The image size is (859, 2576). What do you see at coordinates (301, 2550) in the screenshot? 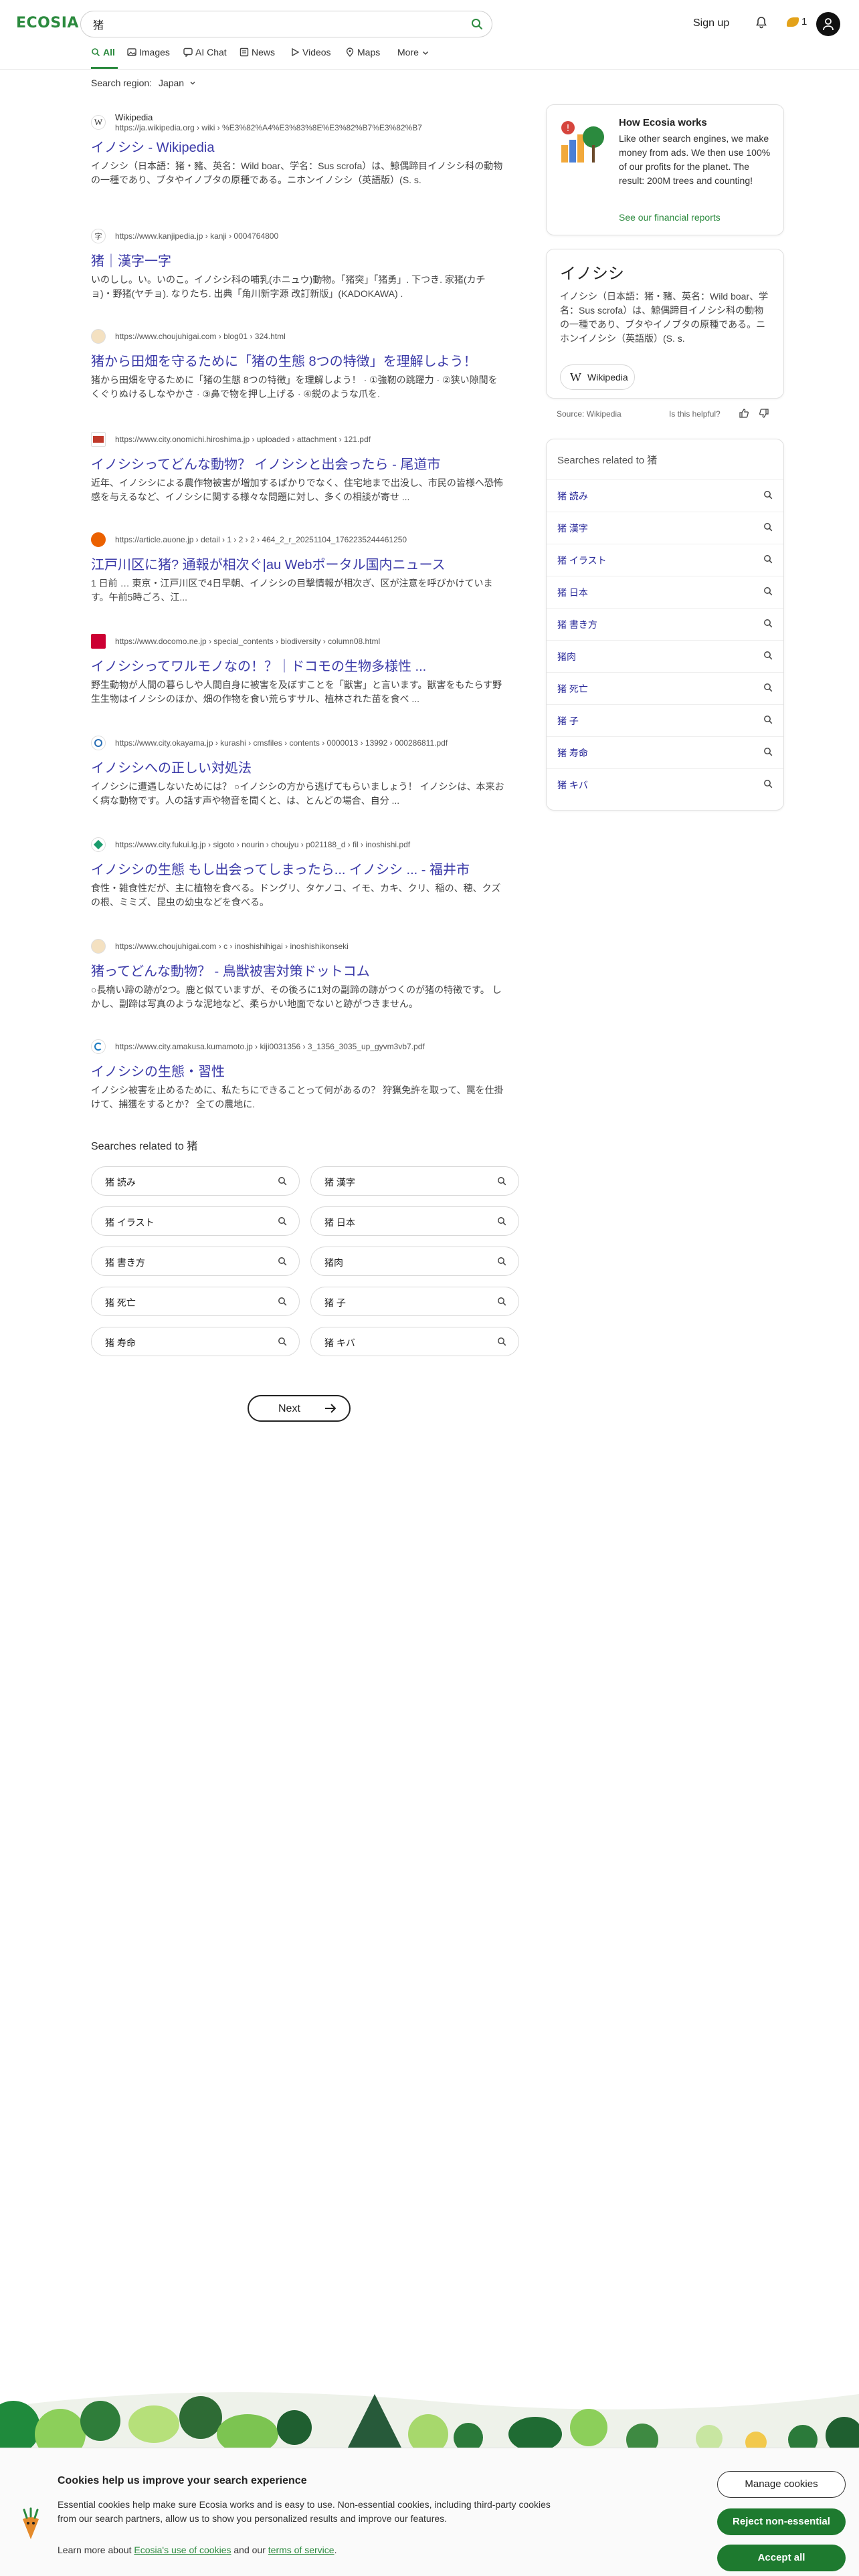
I see `terms-of-service-link: terms of service` at bounding box center [301, 2550].